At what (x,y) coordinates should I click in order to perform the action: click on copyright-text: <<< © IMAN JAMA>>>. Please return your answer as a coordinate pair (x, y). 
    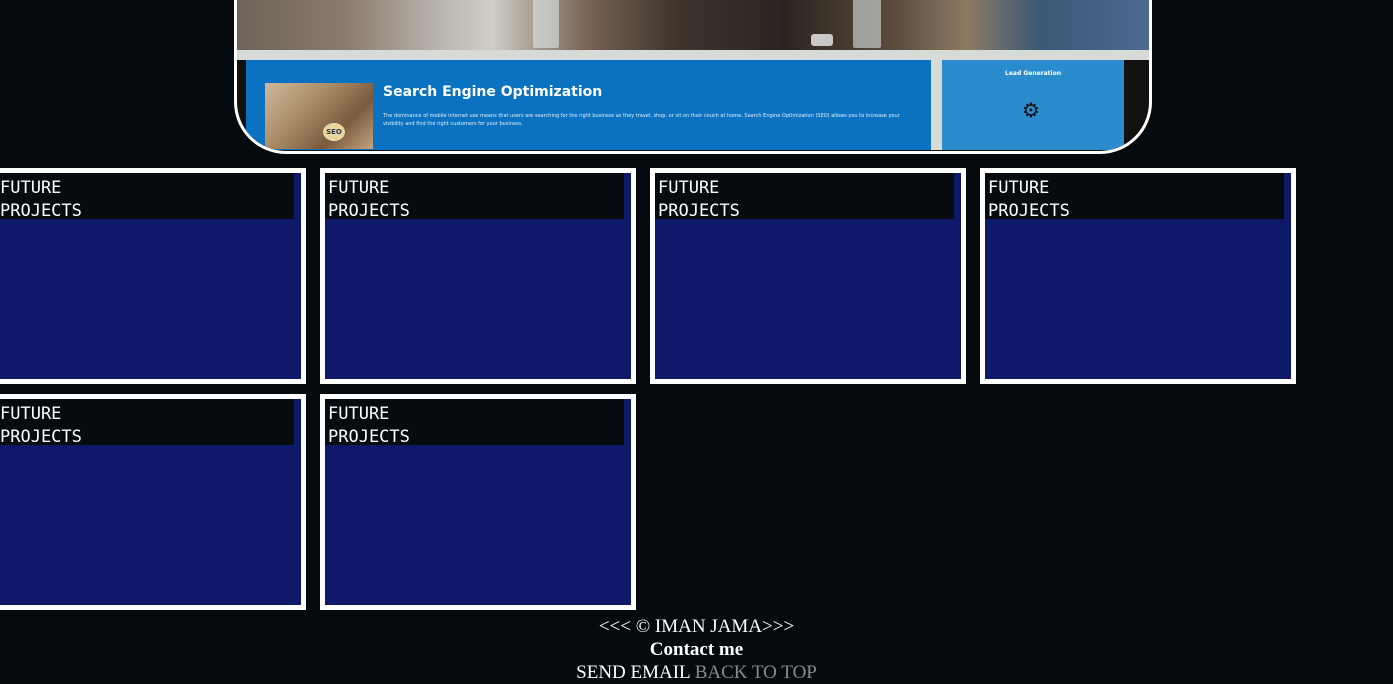
    Looking at the image, I should click on (696, 626).